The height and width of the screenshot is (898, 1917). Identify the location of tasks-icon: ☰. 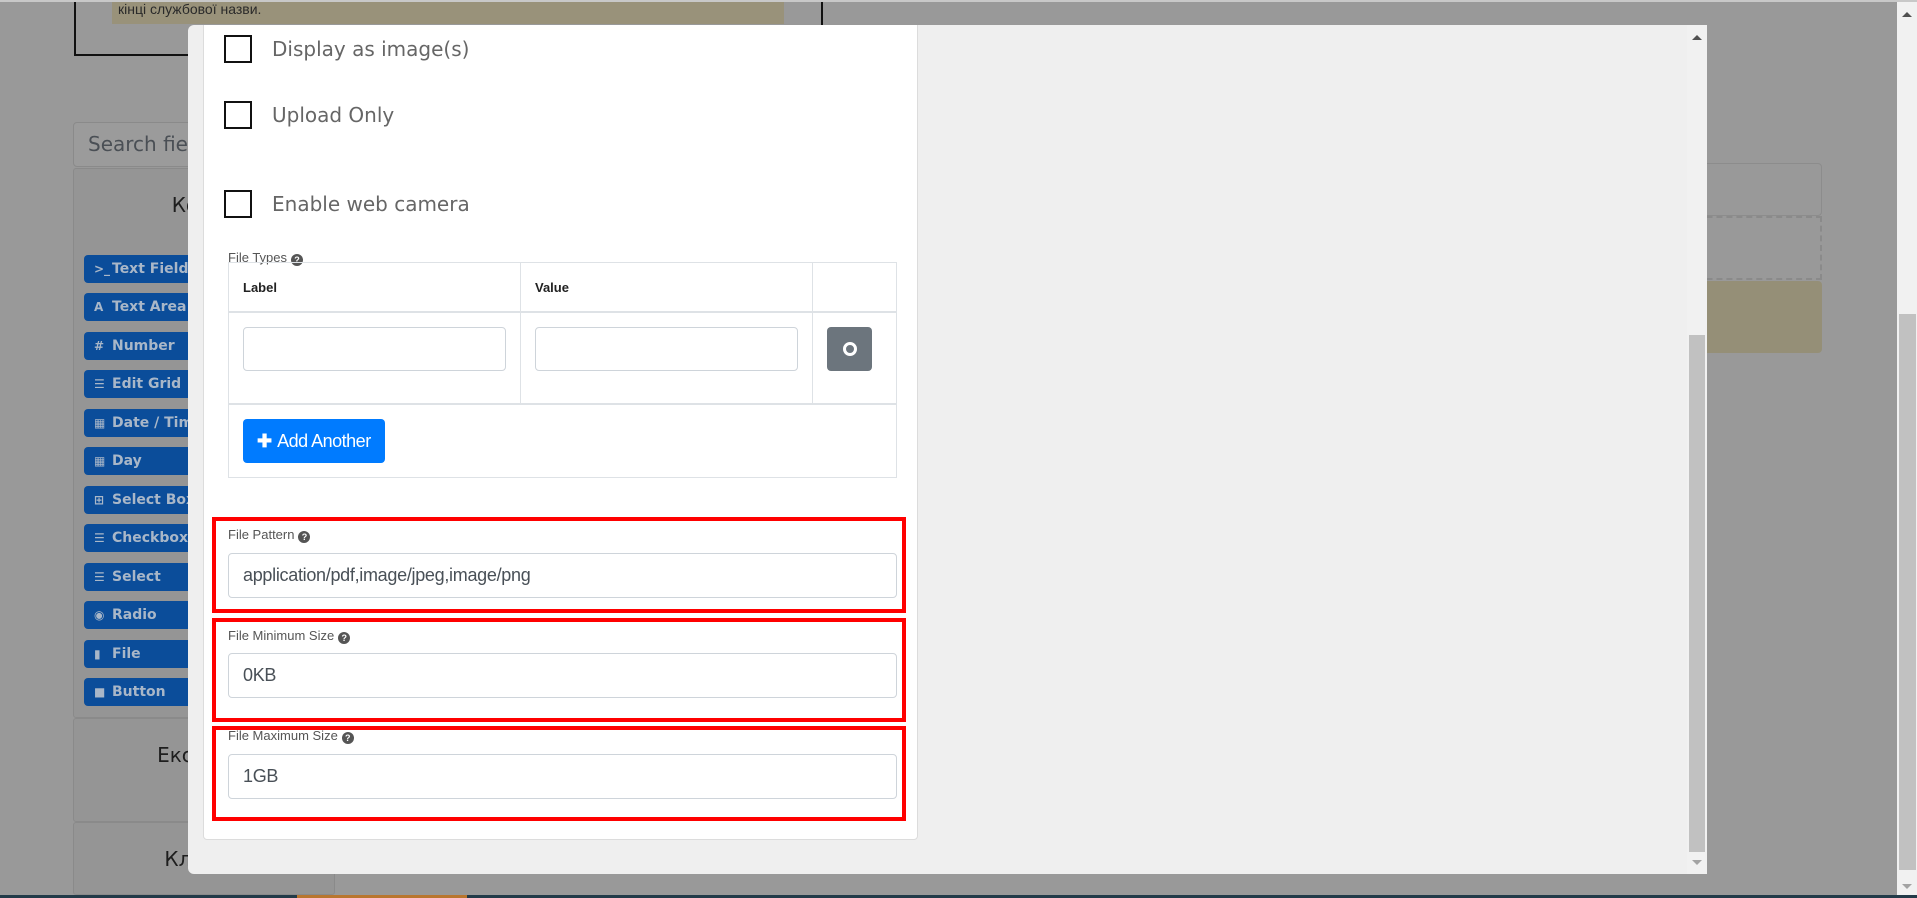
(99, 384).